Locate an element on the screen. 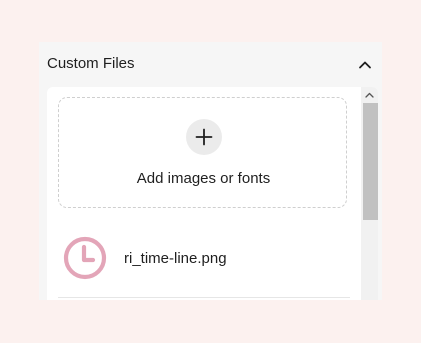 The width and height of the screenshot is (421, 343). file-list-item: ri_time-line.png is located at coordinates (204, 258).